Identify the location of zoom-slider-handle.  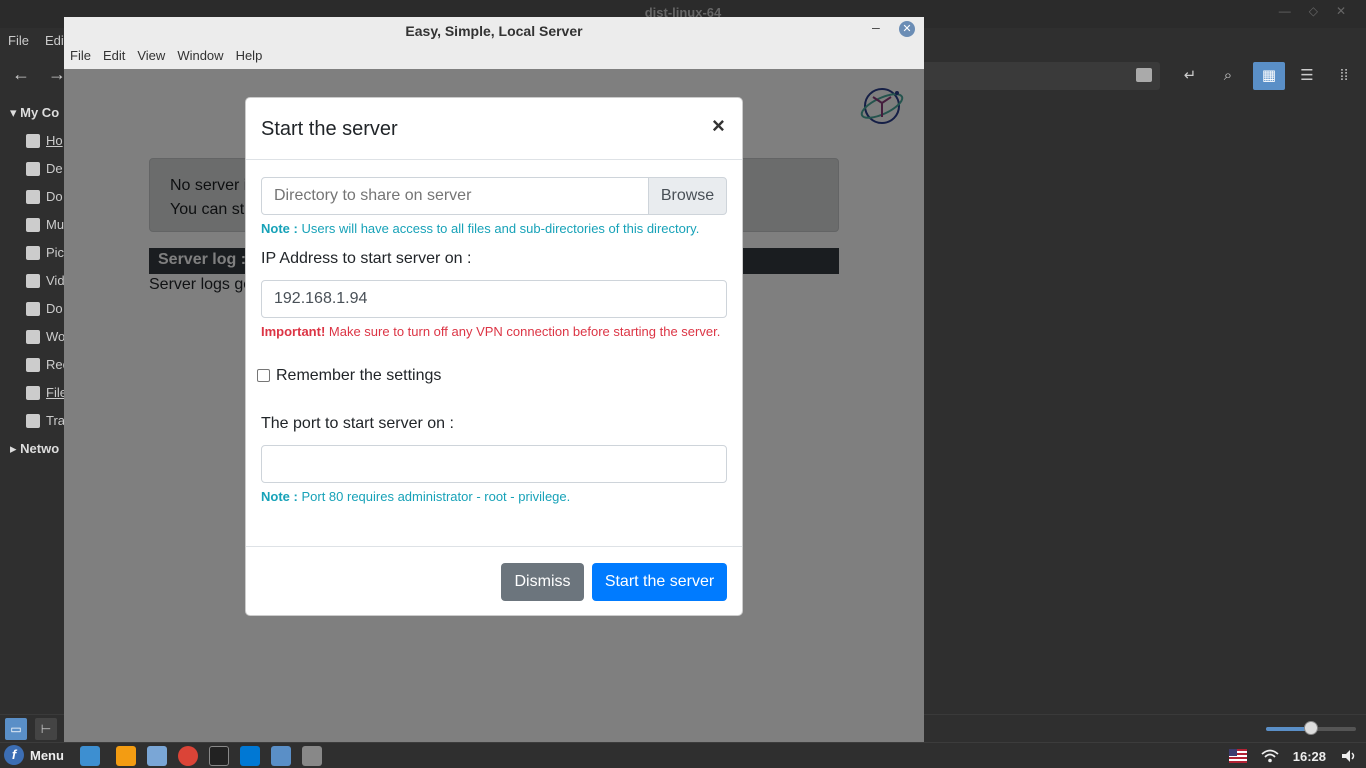
(1311, 728).